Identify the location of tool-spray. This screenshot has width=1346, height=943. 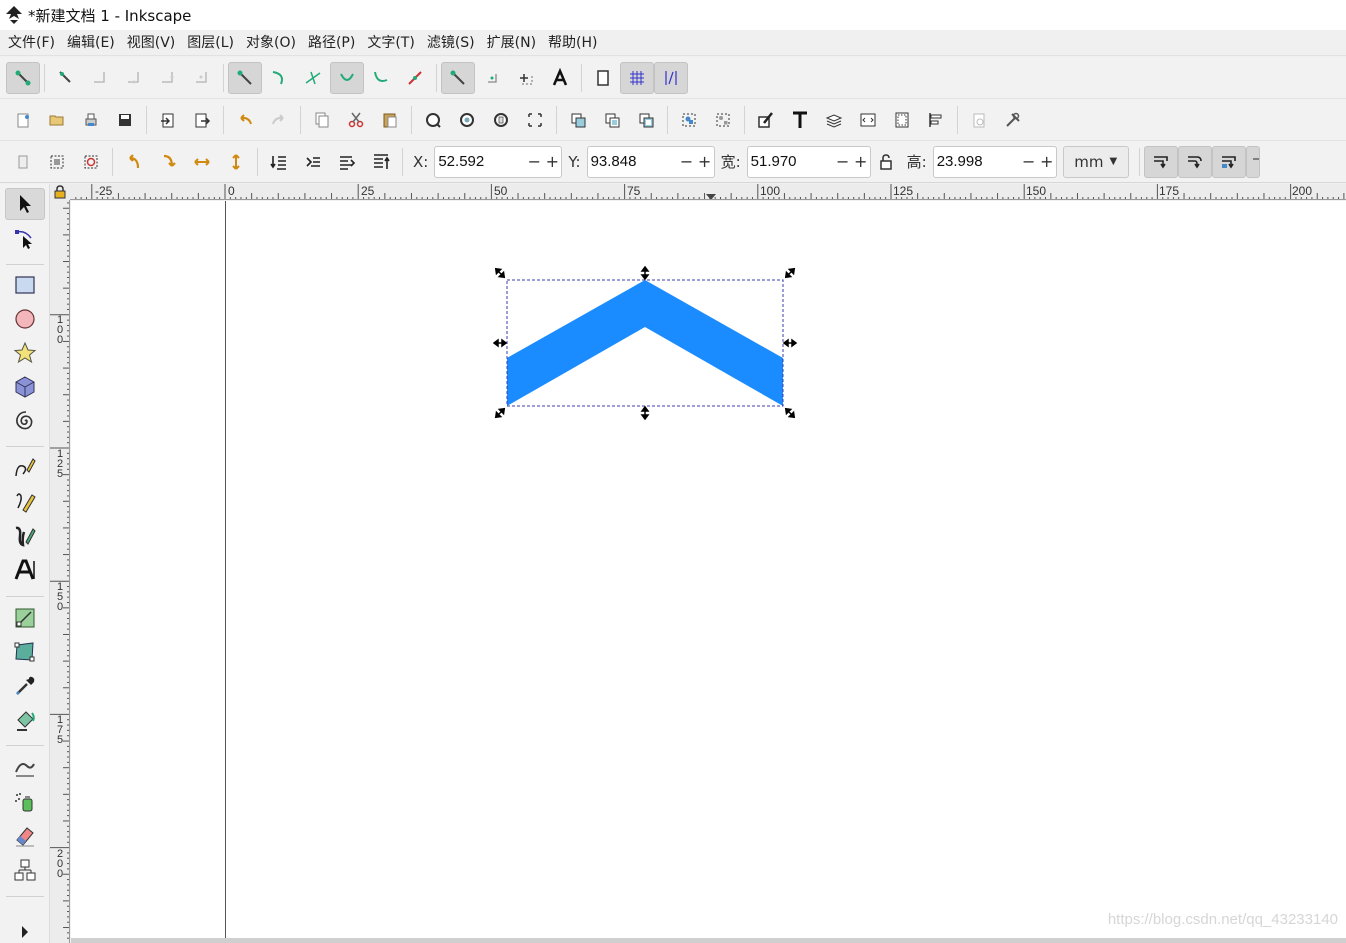
(25, 802).